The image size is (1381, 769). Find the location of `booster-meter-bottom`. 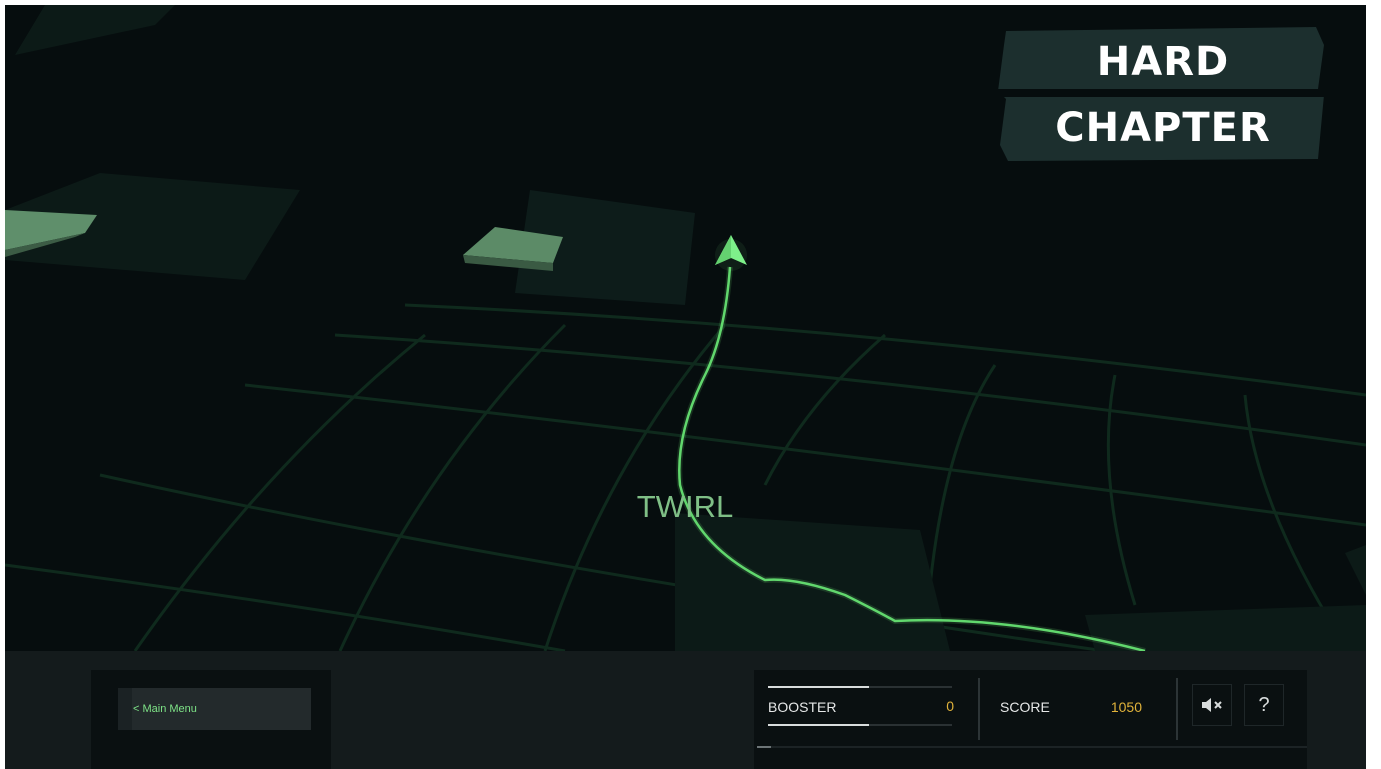

booster-meter-bottom is located at coordinates (860, 725).